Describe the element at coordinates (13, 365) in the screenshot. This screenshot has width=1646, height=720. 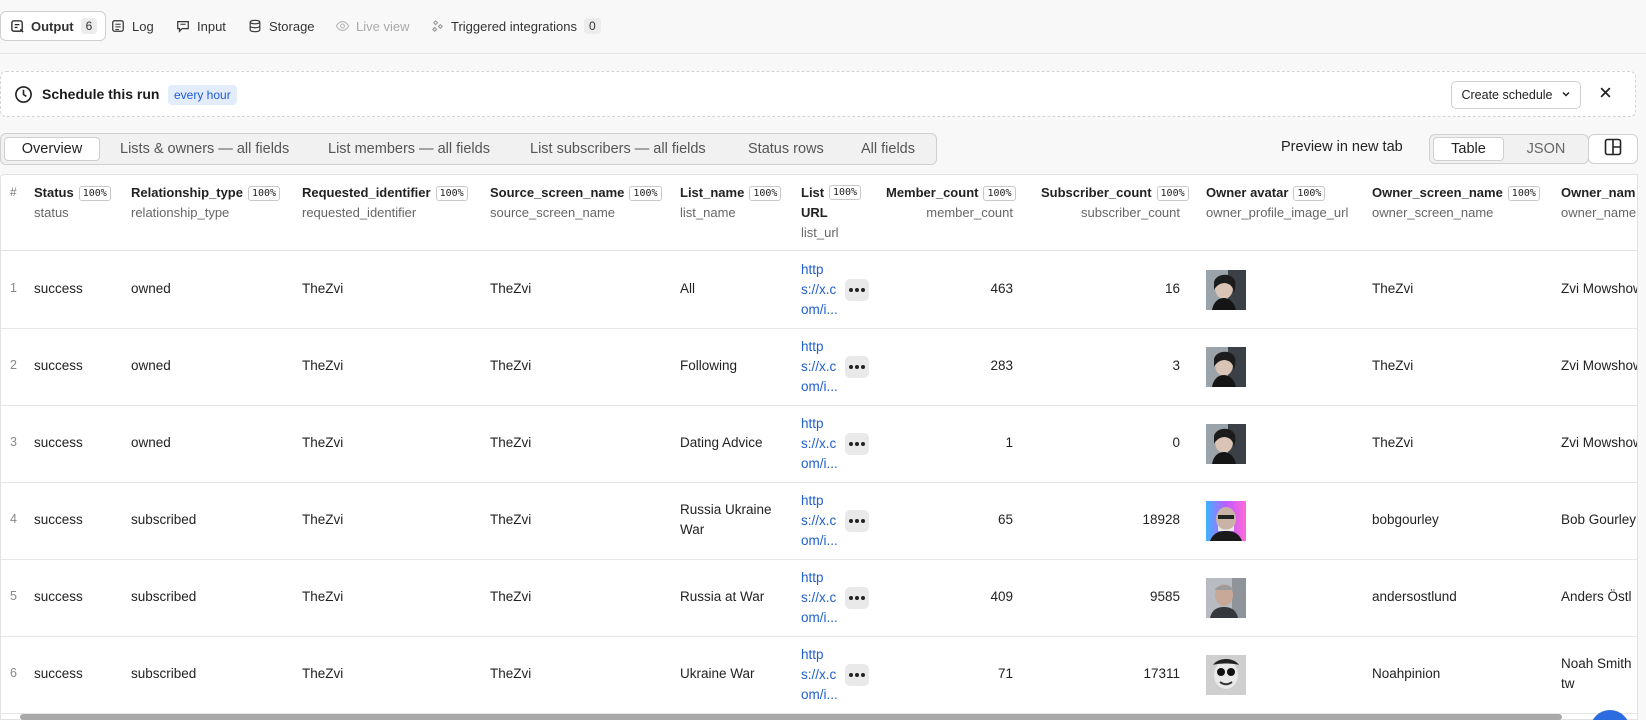
I see `cell-idx: 2` at that location.